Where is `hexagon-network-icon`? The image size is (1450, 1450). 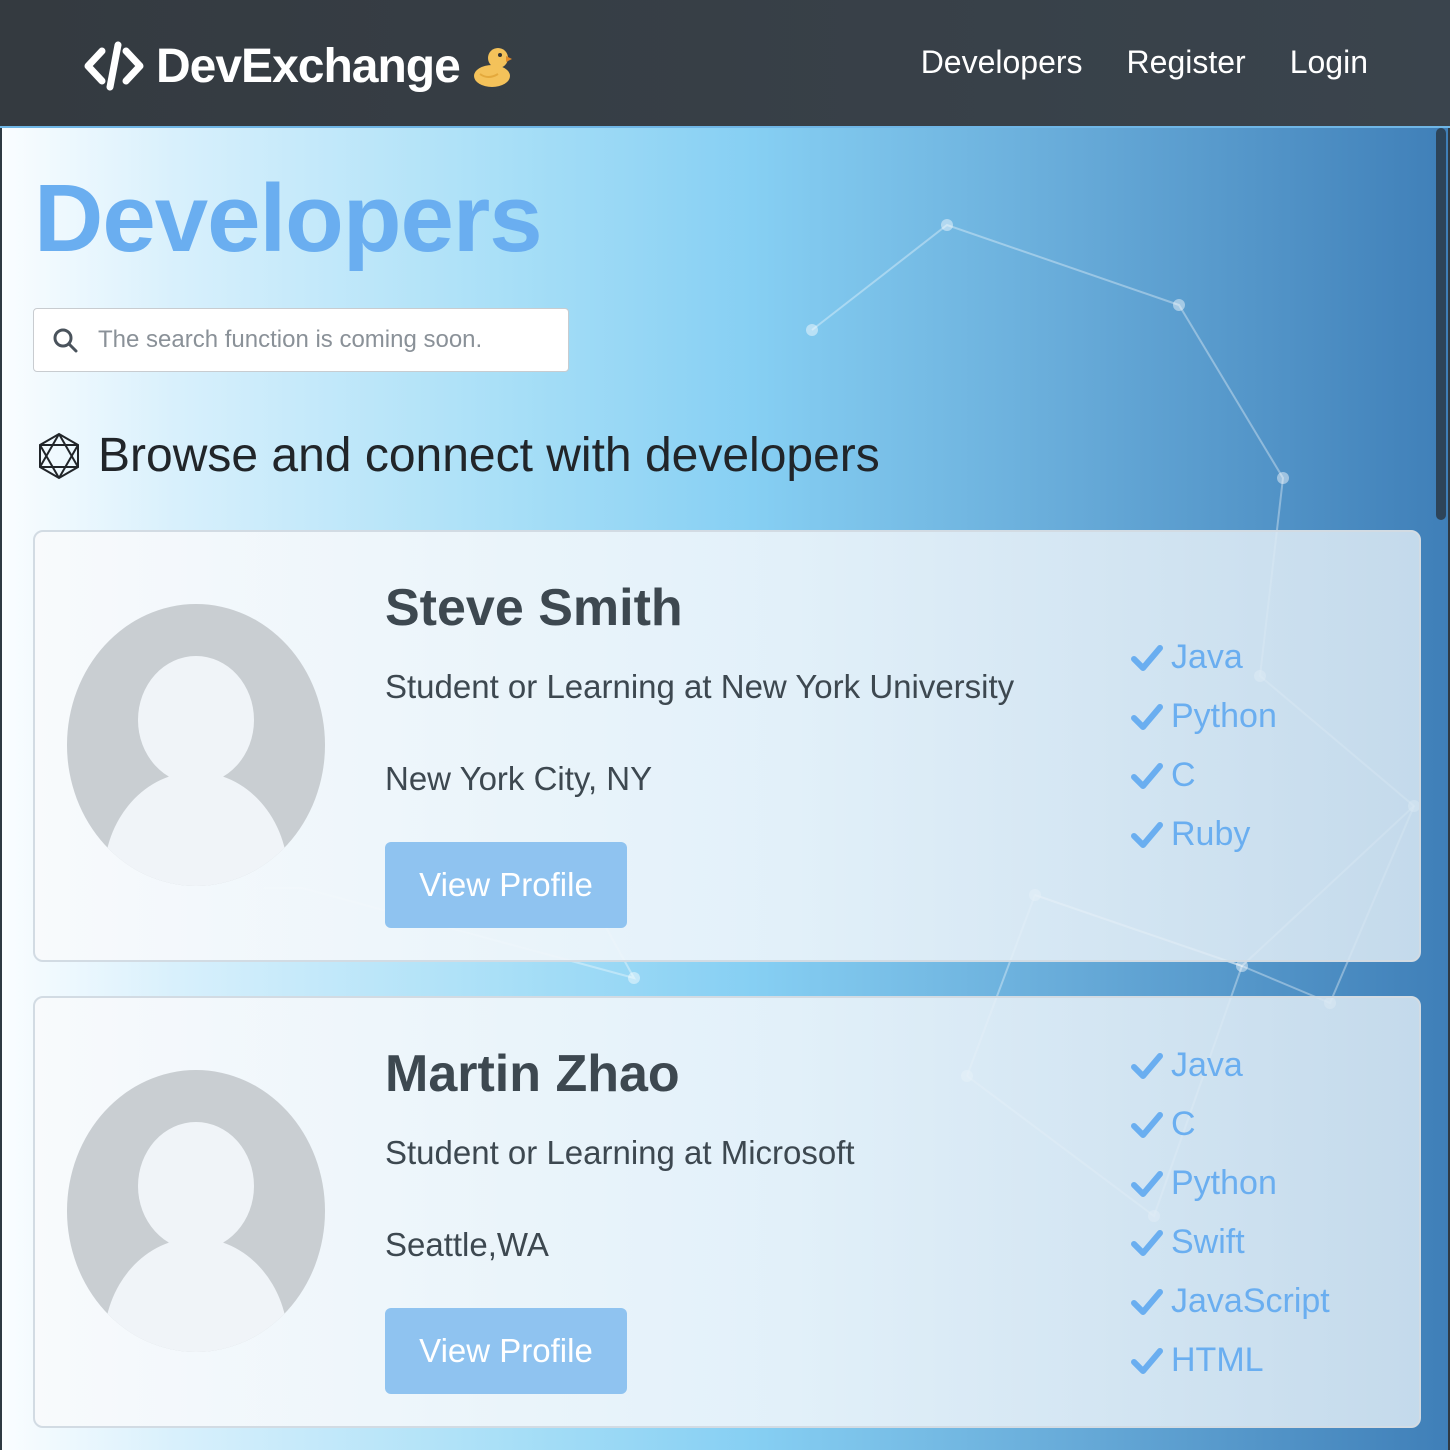
hexagon-network-icon is located at coordinates (59, 455).